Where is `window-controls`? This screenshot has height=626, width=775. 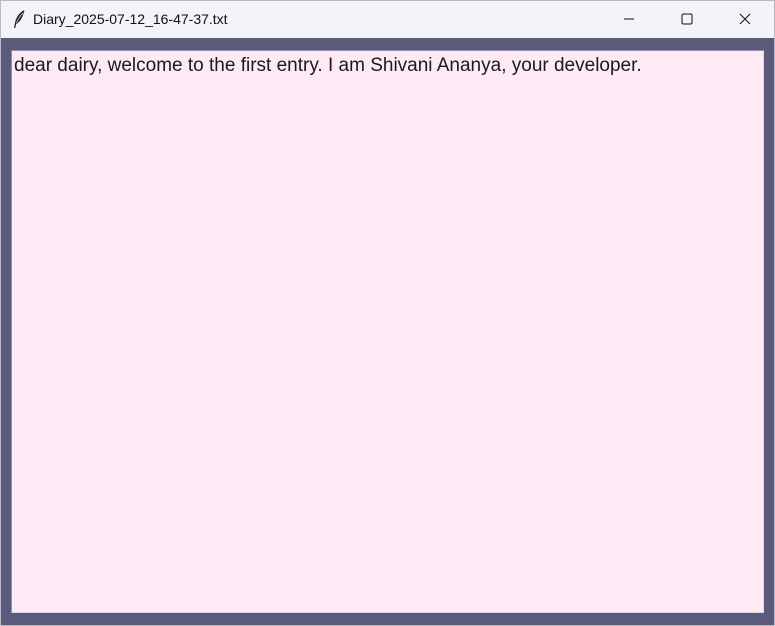
window-controls is located at coordinates (687, 19).